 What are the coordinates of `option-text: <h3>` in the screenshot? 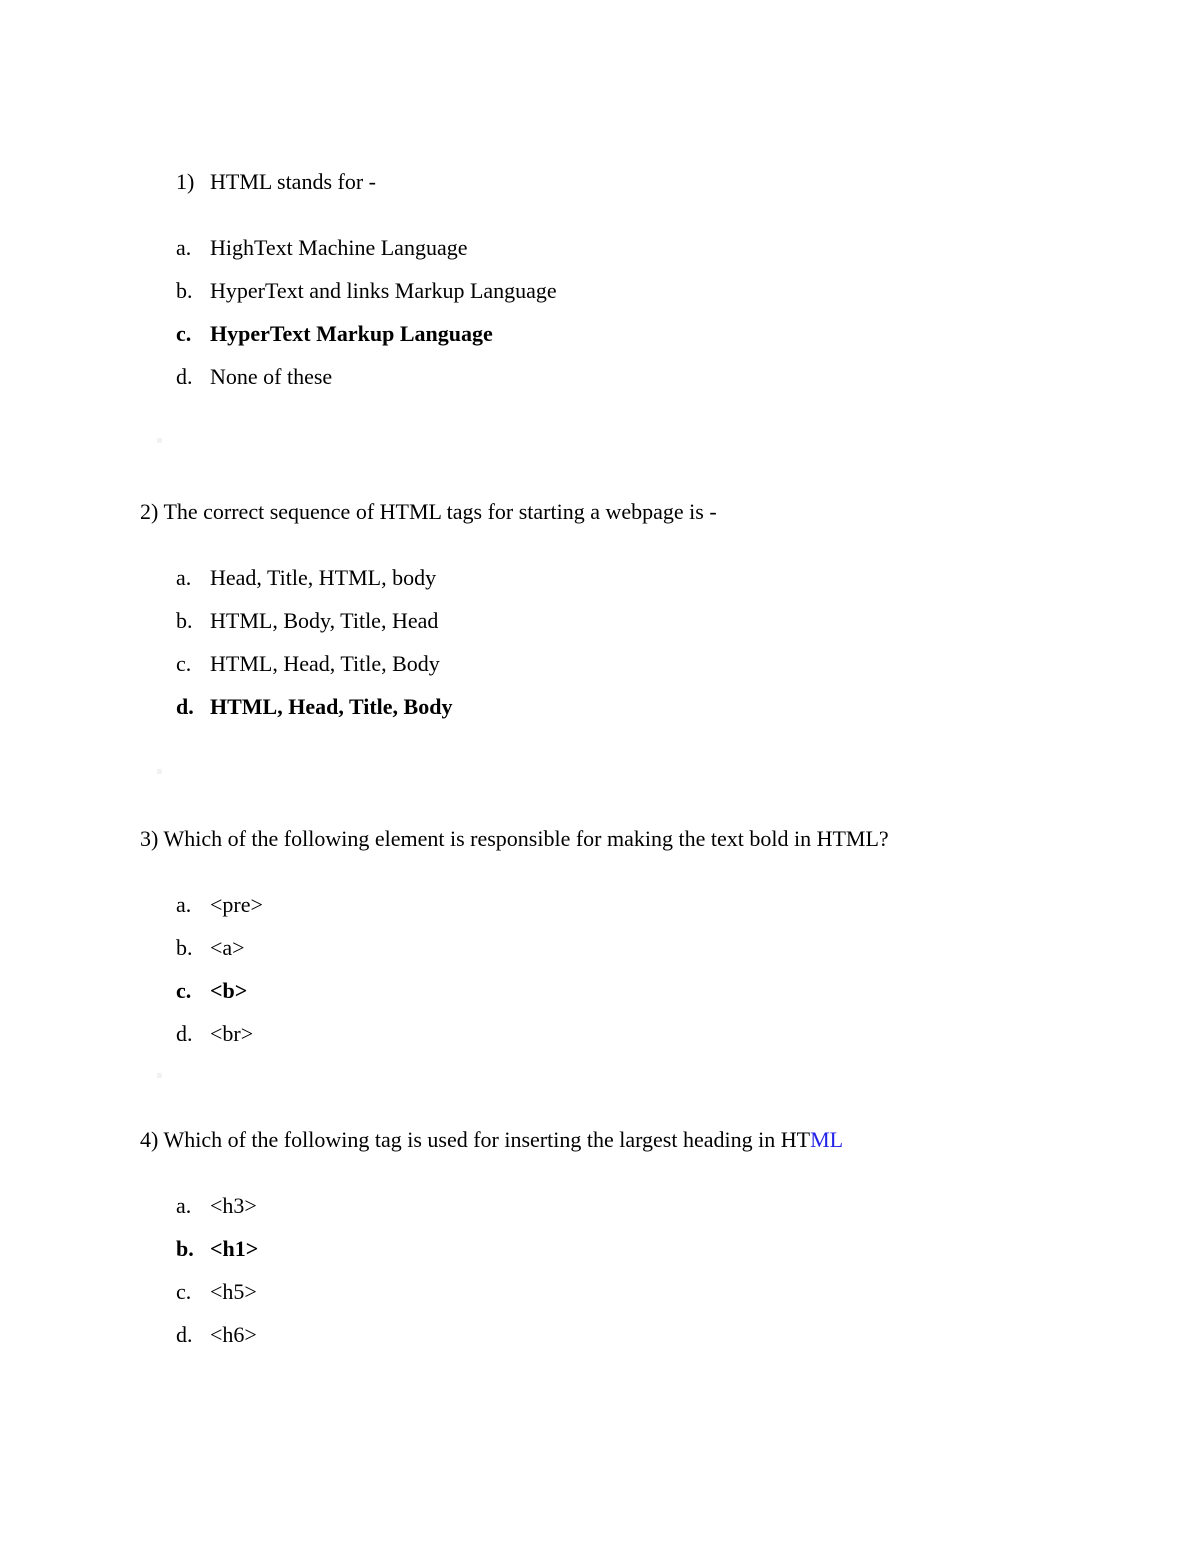 It's located at (233, 1205).